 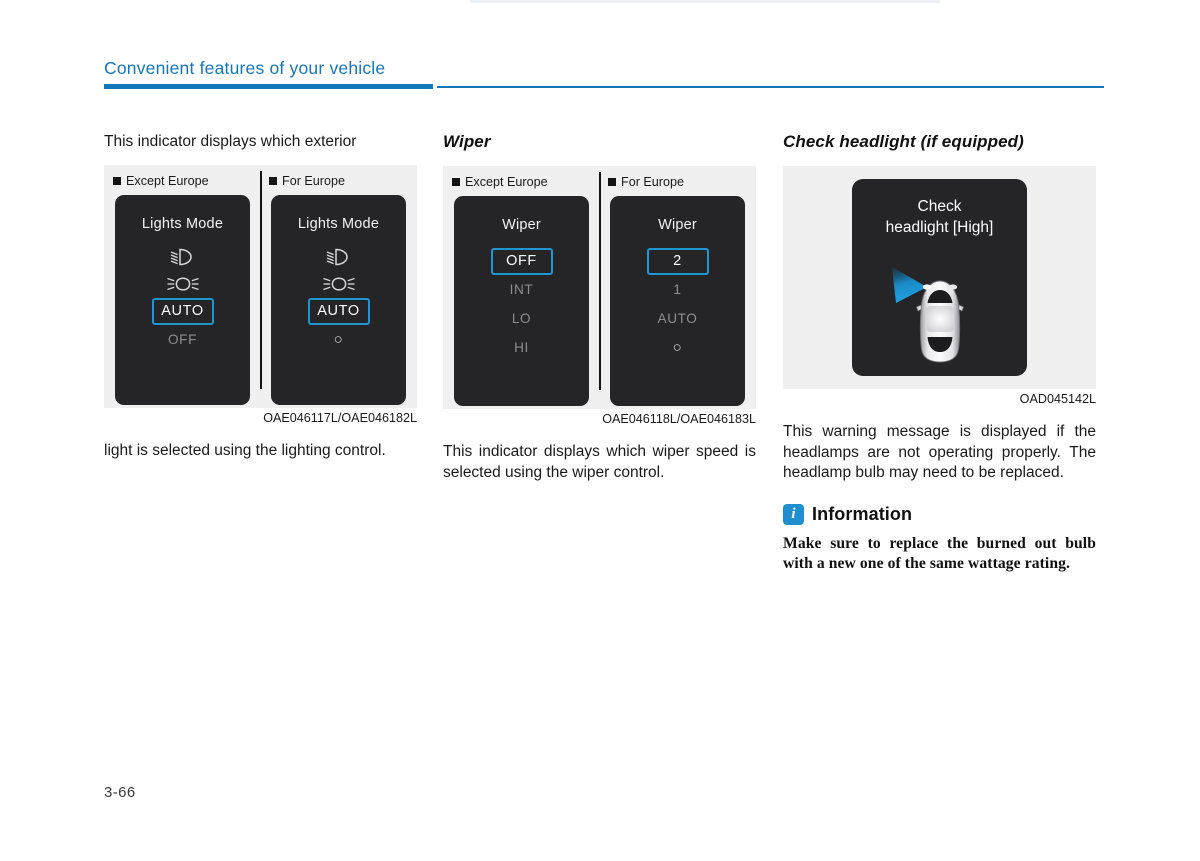 What do you see at coordinates (120, 792) in the screenshot?
I see `page-number: 3-66` at bounding box center [120, 792].